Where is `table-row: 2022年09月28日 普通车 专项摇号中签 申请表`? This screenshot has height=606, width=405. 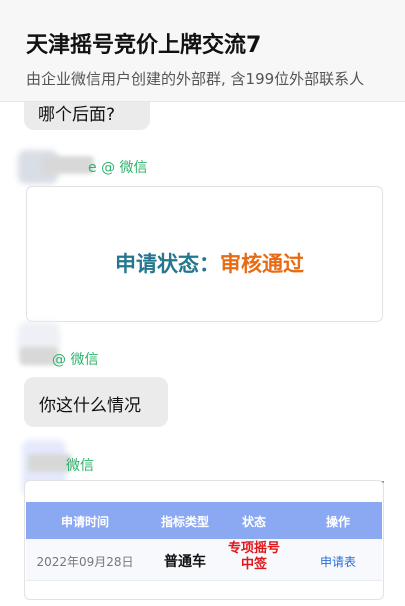
table-row: 2022年09月28日 普通车 专项摇号中签 申请表 is located at coordinates (204, 560).